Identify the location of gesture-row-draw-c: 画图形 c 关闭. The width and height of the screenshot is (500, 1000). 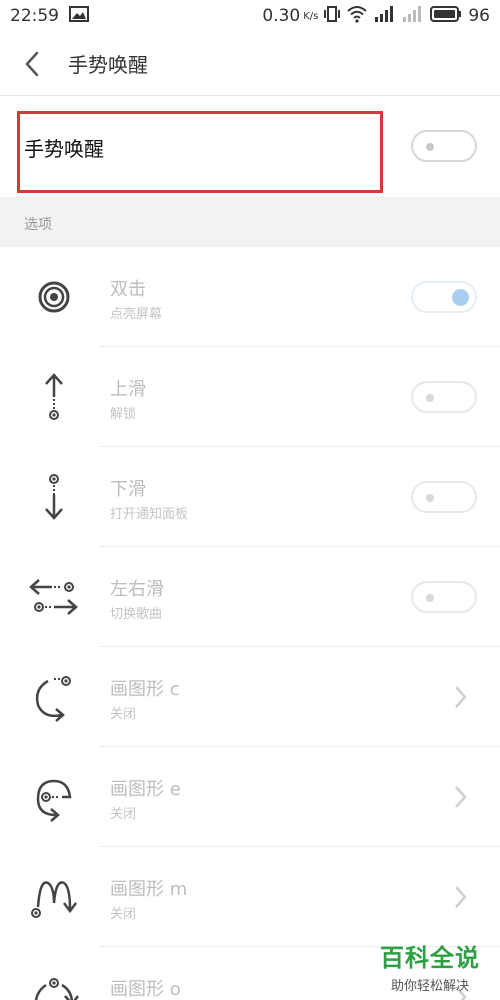
(250, 697).